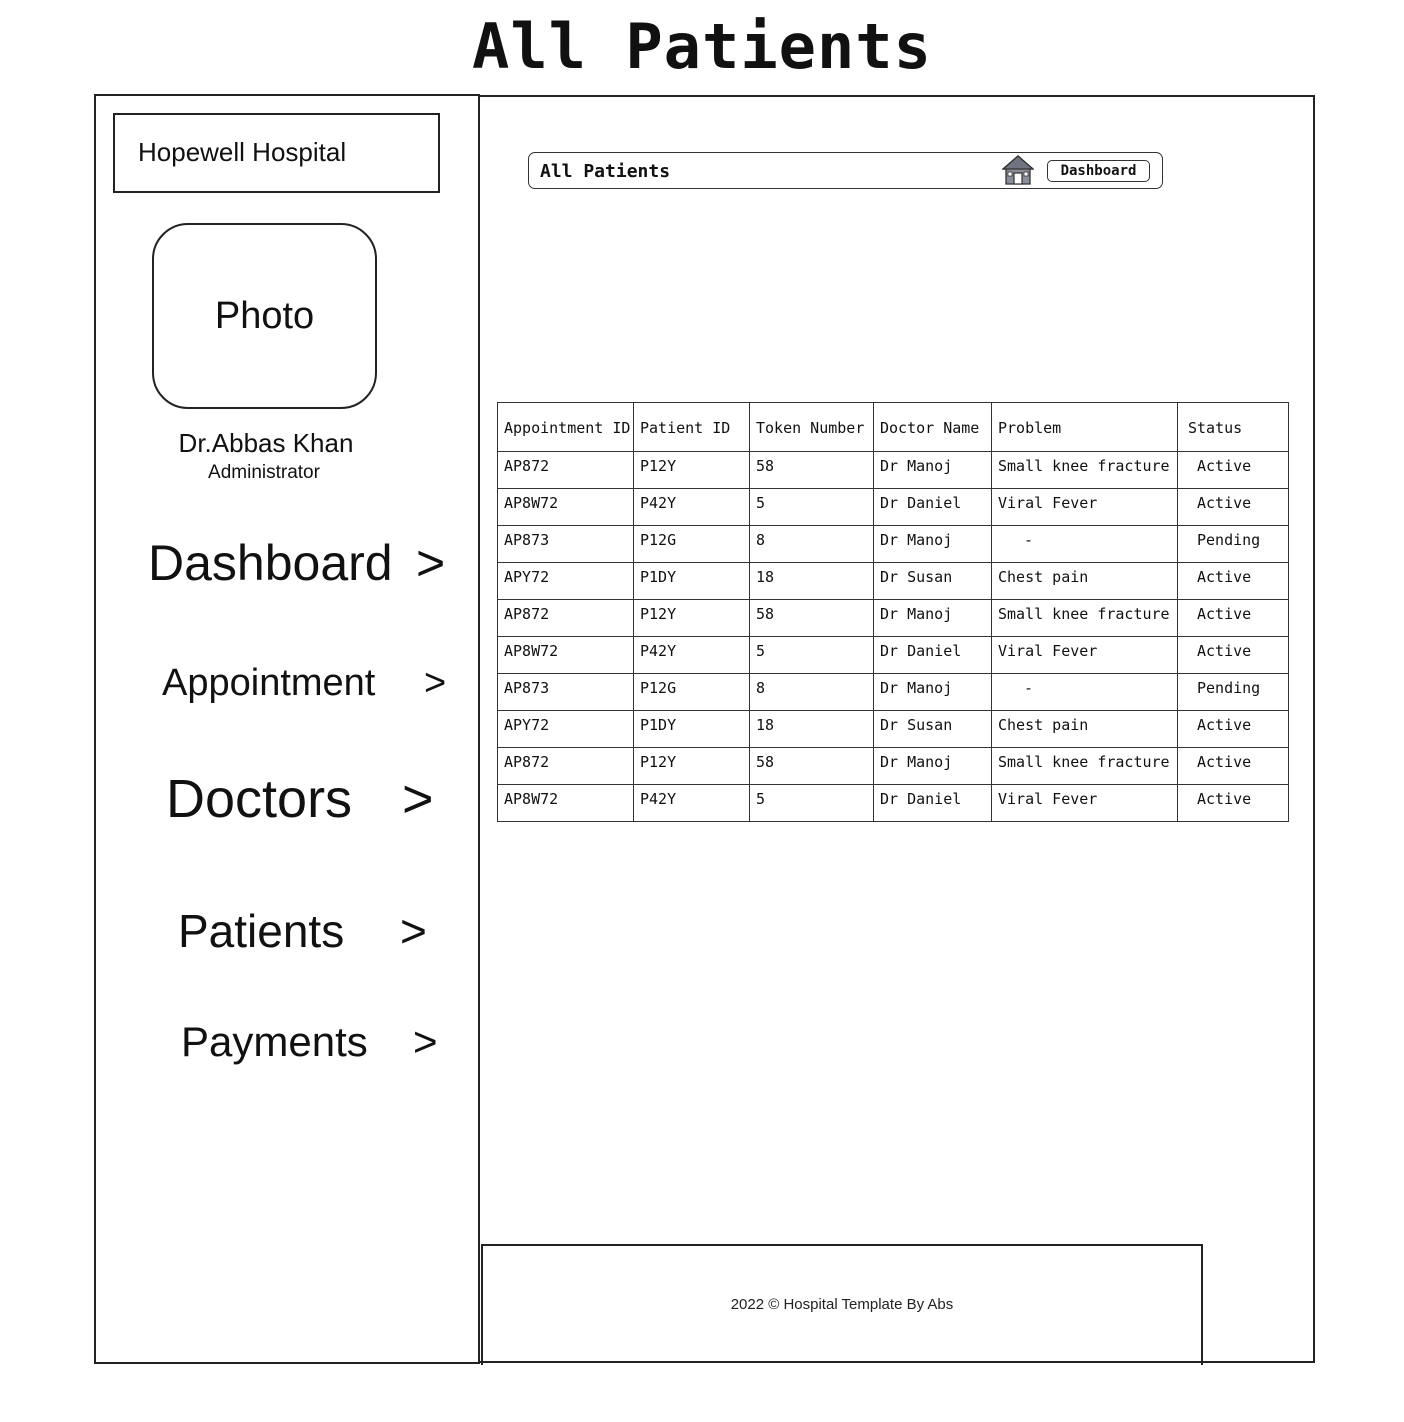  Describe the element at coordinates (266, 443) in the screenshot. I see `user-name: Dr.Abbas Khan` at that location.